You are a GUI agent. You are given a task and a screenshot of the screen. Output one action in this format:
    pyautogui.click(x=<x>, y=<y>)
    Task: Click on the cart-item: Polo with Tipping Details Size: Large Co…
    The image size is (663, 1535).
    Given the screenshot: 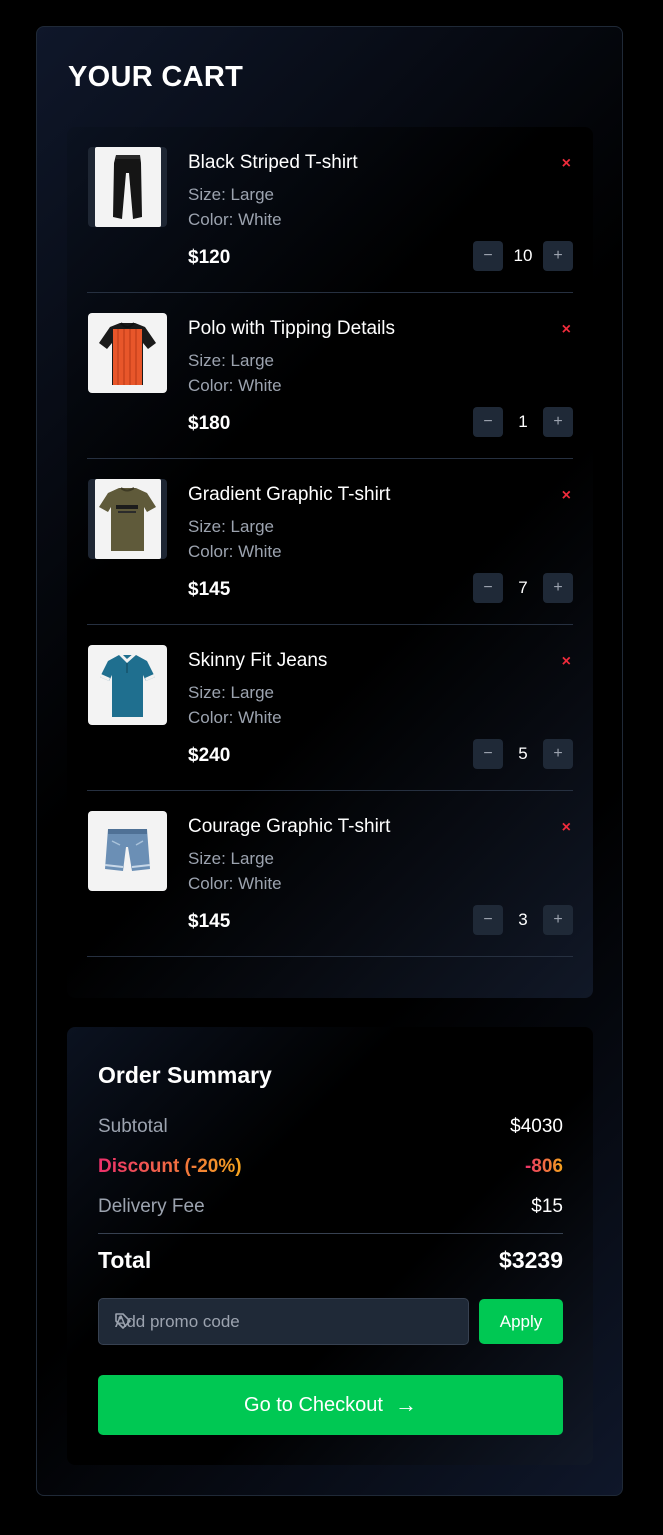 What is the action you would take?
    pyautogui.click(x=330, y=376)
    